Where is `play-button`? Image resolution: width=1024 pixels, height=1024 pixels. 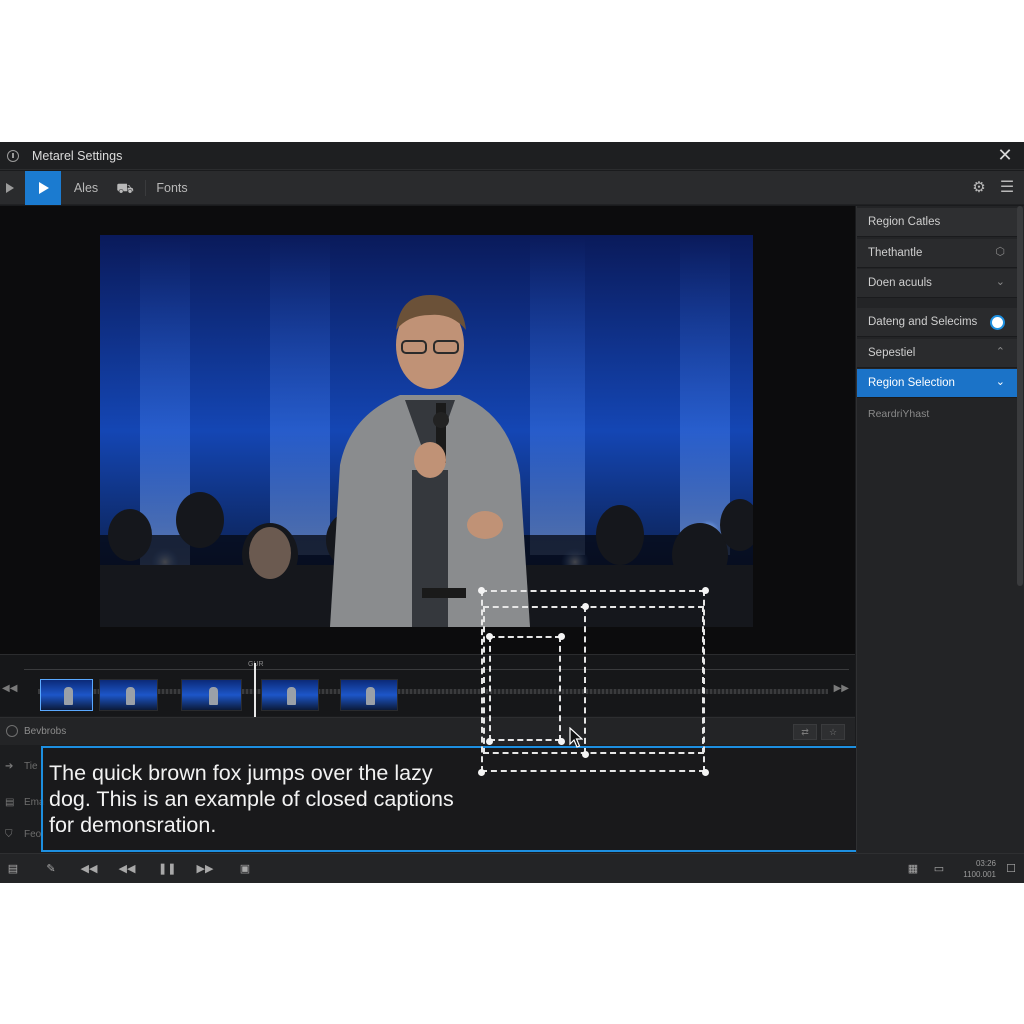 play-button is located at coordinates (43, 188).